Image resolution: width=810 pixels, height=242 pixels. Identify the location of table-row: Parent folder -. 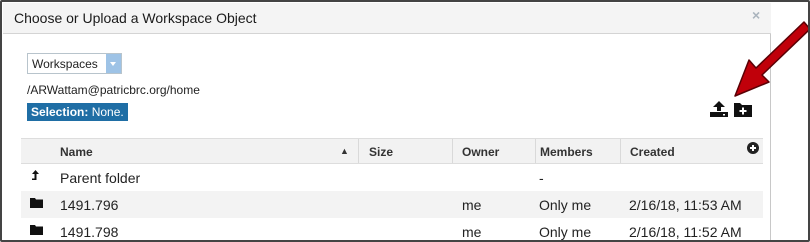
(392, 177).